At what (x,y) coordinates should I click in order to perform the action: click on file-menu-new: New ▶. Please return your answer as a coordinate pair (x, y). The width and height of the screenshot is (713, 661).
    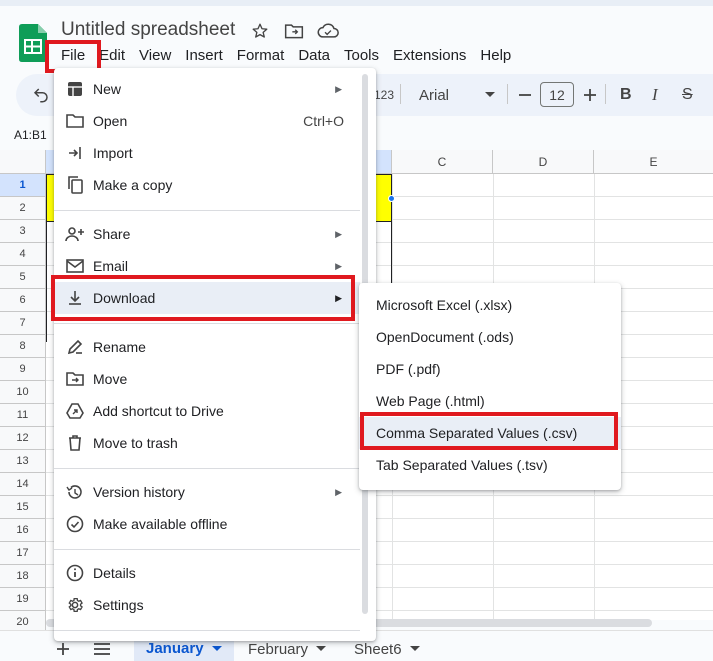
    Looking at the image, I should click on (207, 89).